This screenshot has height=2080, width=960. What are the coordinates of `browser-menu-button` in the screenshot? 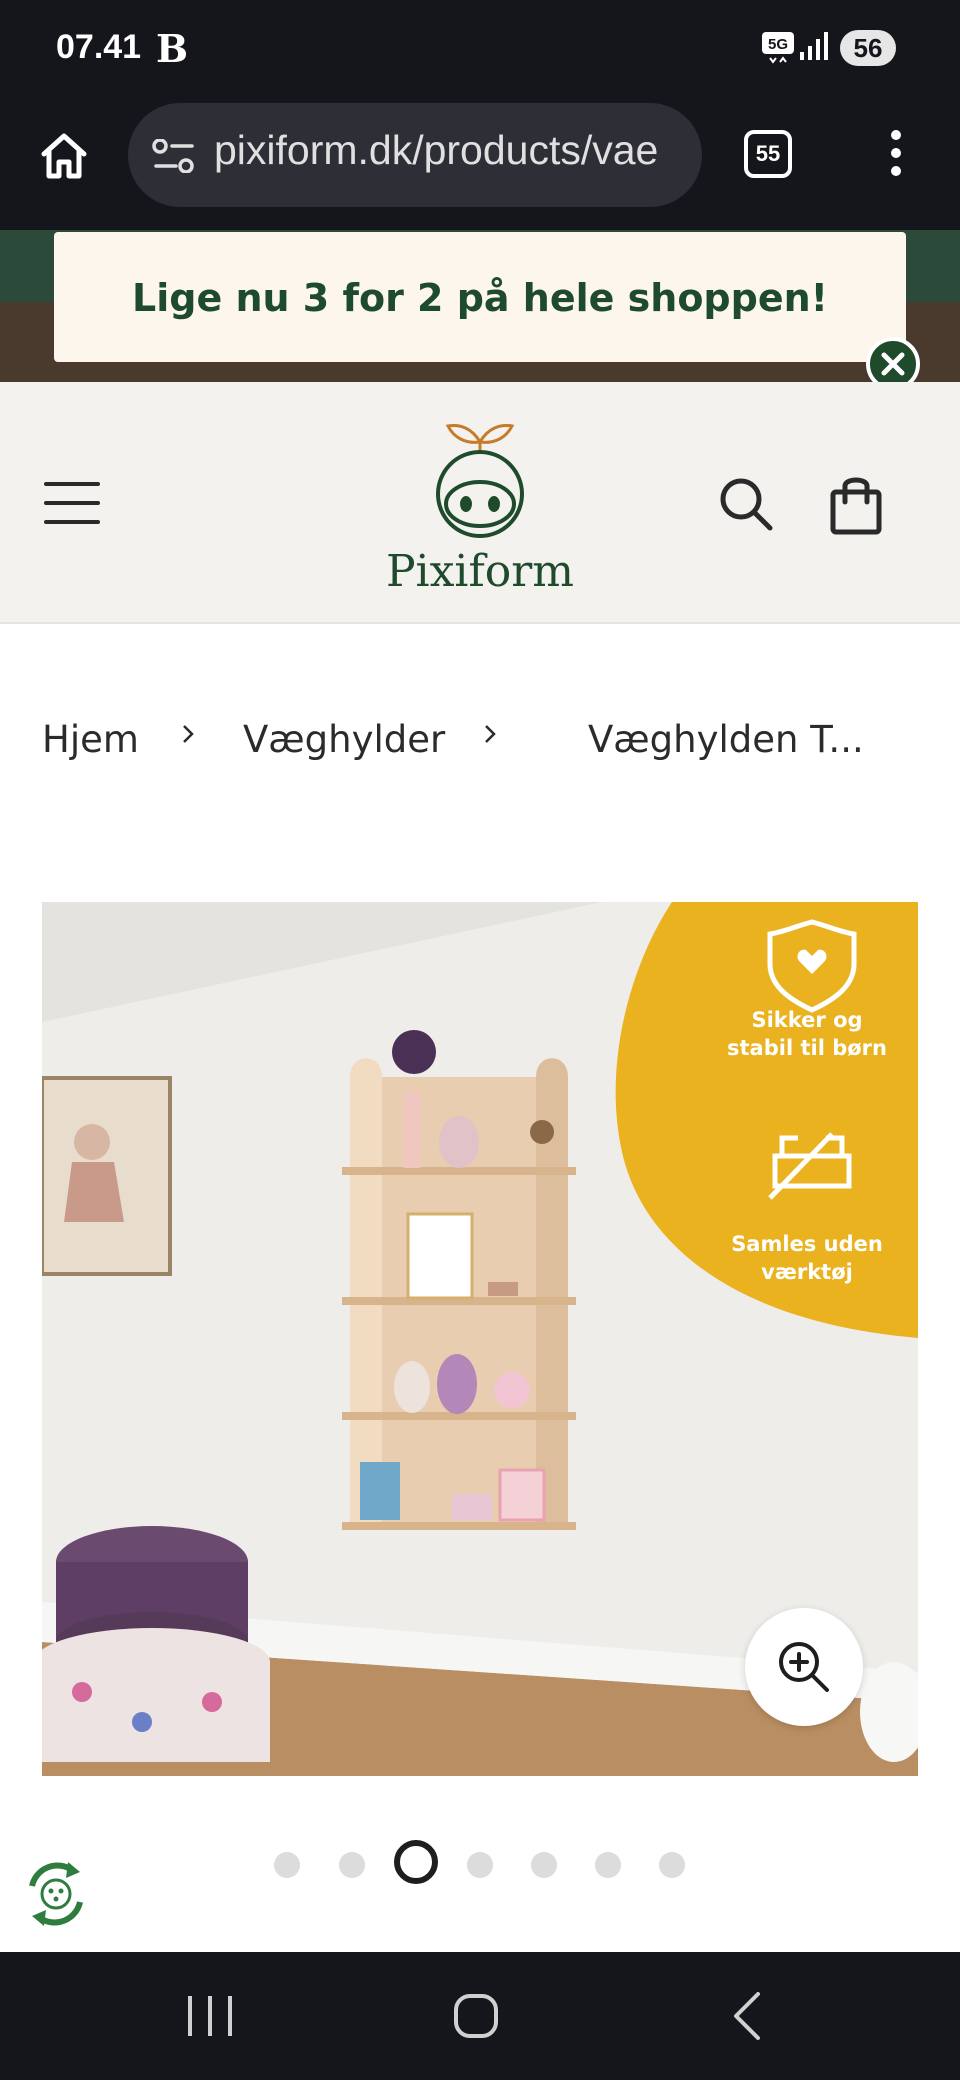 It's located at (896, 155).